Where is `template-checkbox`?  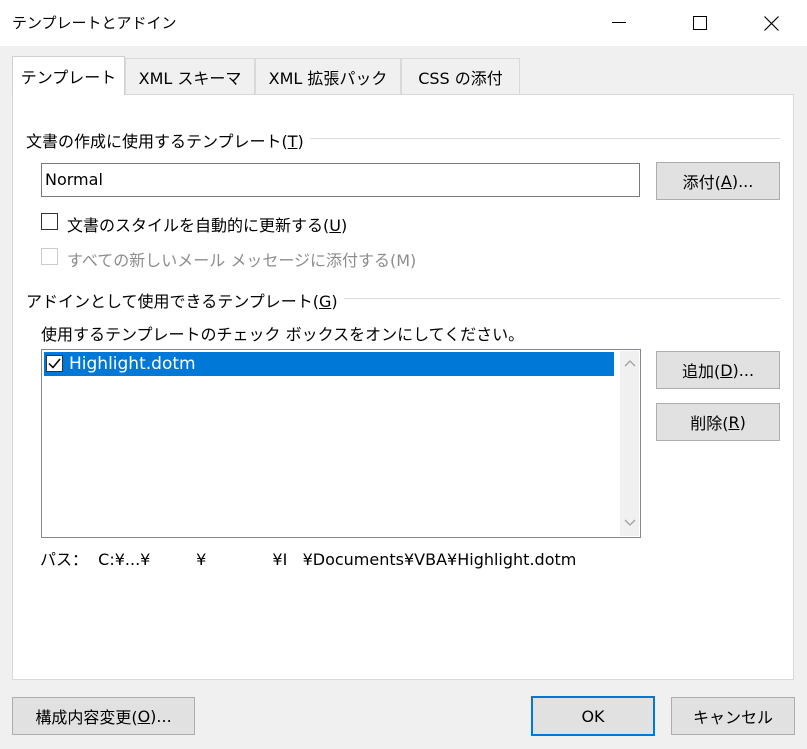 template-checkbox is located at coordinates (54, 363).